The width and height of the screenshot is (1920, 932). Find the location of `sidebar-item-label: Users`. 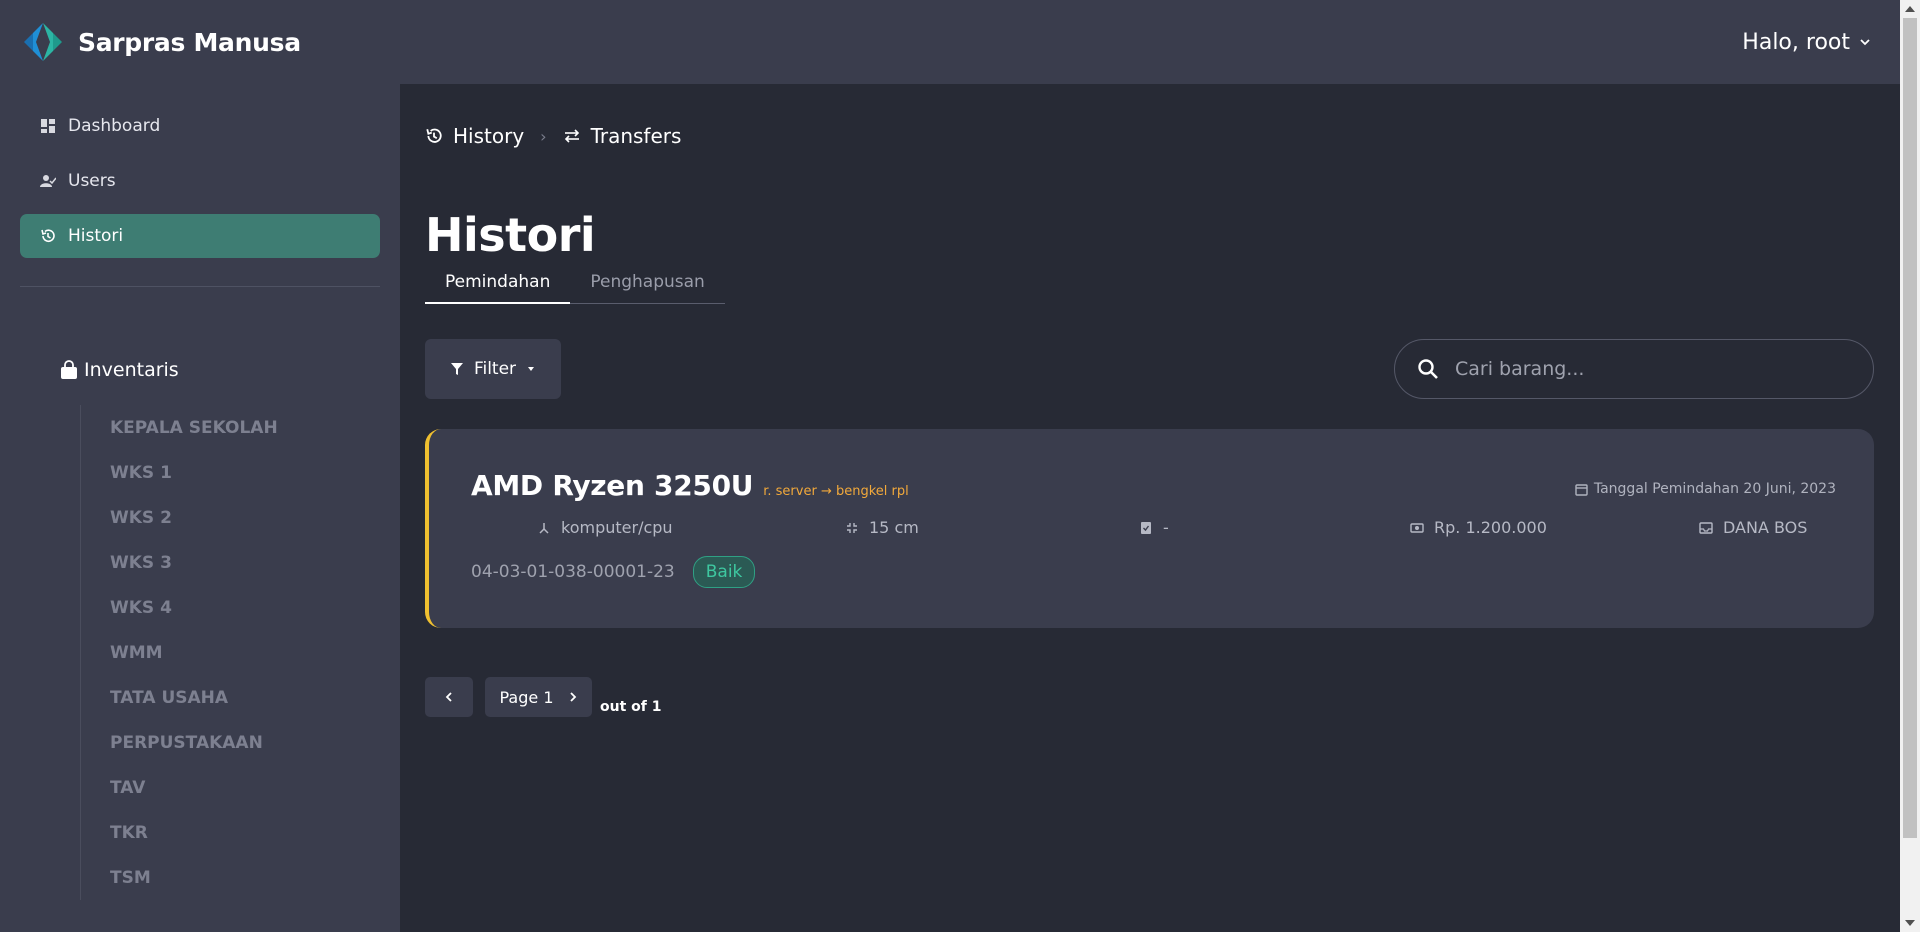

sidebar-item-label: Users is located at coordinates (92, 181).